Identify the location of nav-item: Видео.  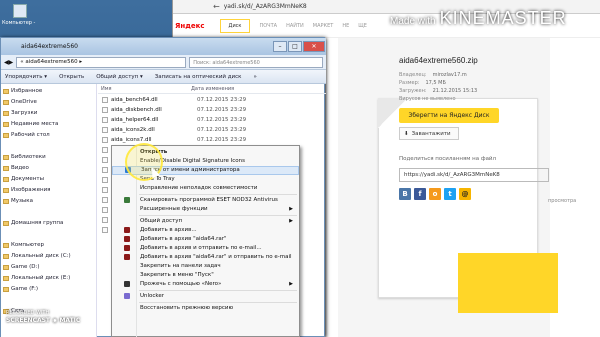
(16, 168).